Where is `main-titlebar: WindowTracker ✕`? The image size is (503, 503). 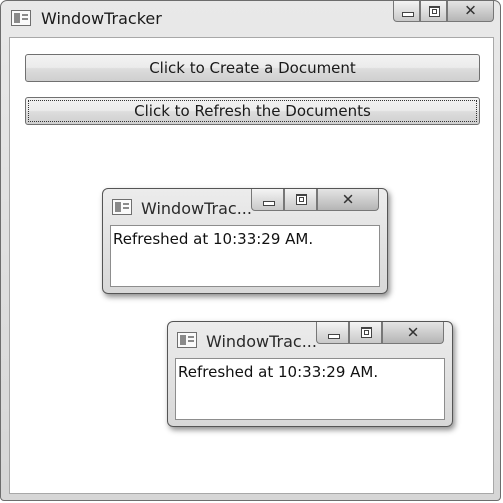 main-titlebar: WindowTracker ✕ is located at coordinates (250, 18).